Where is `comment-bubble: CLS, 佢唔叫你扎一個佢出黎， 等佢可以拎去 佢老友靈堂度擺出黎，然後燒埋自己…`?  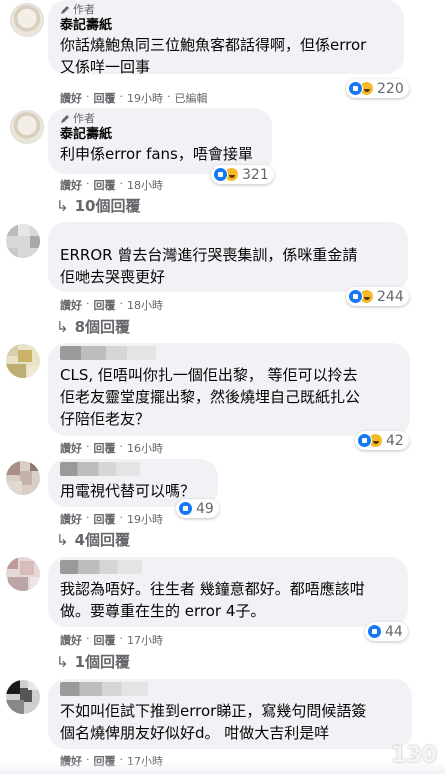
comment-bubble: CLS, 佢唔叫你扎一個佢出黎， 等佢可以拎去 佢老友靈堂度擺出黎，然後燒埋自己… is located at coordinates (229, 389).